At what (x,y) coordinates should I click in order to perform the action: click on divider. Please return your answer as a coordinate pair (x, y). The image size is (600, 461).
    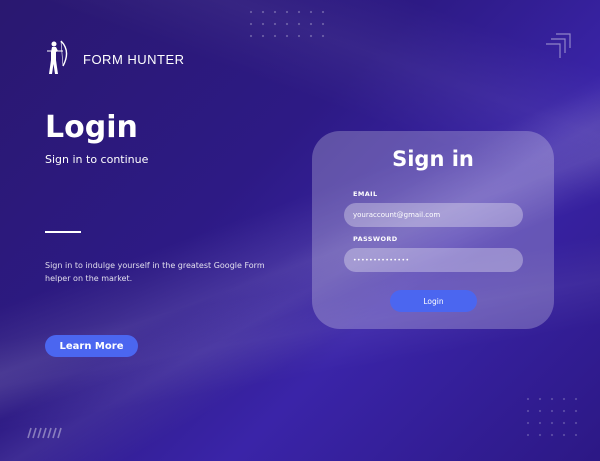
    Looking at the image, I should click on (63, 232).